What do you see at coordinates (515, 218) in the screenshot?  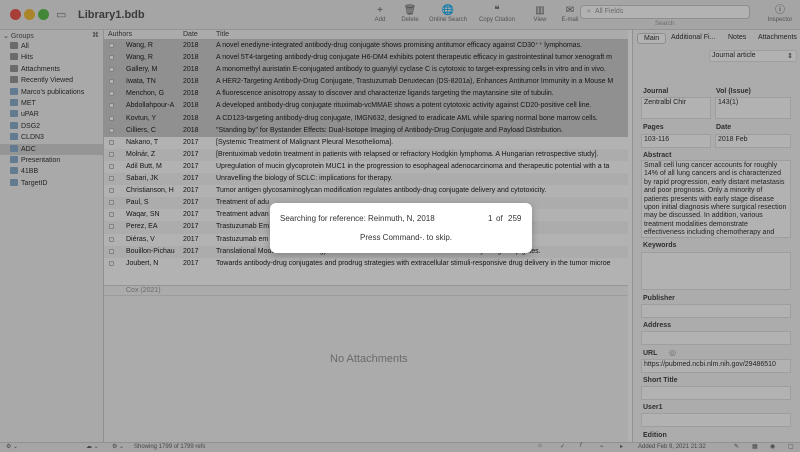 I see `progress-total: 259` at bounding box center [515, 218].